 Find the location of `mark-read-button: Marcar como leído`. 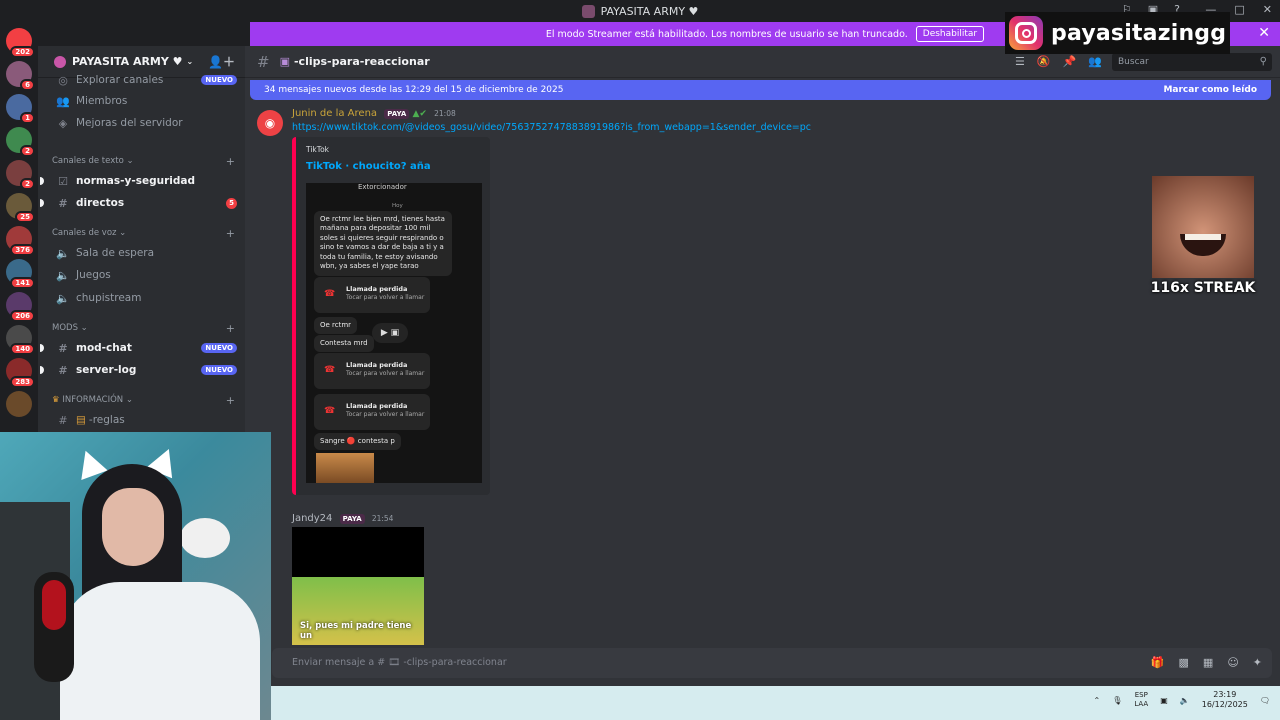

mark-read-button: Marcar como leído is located at coordinates (1210, 90).